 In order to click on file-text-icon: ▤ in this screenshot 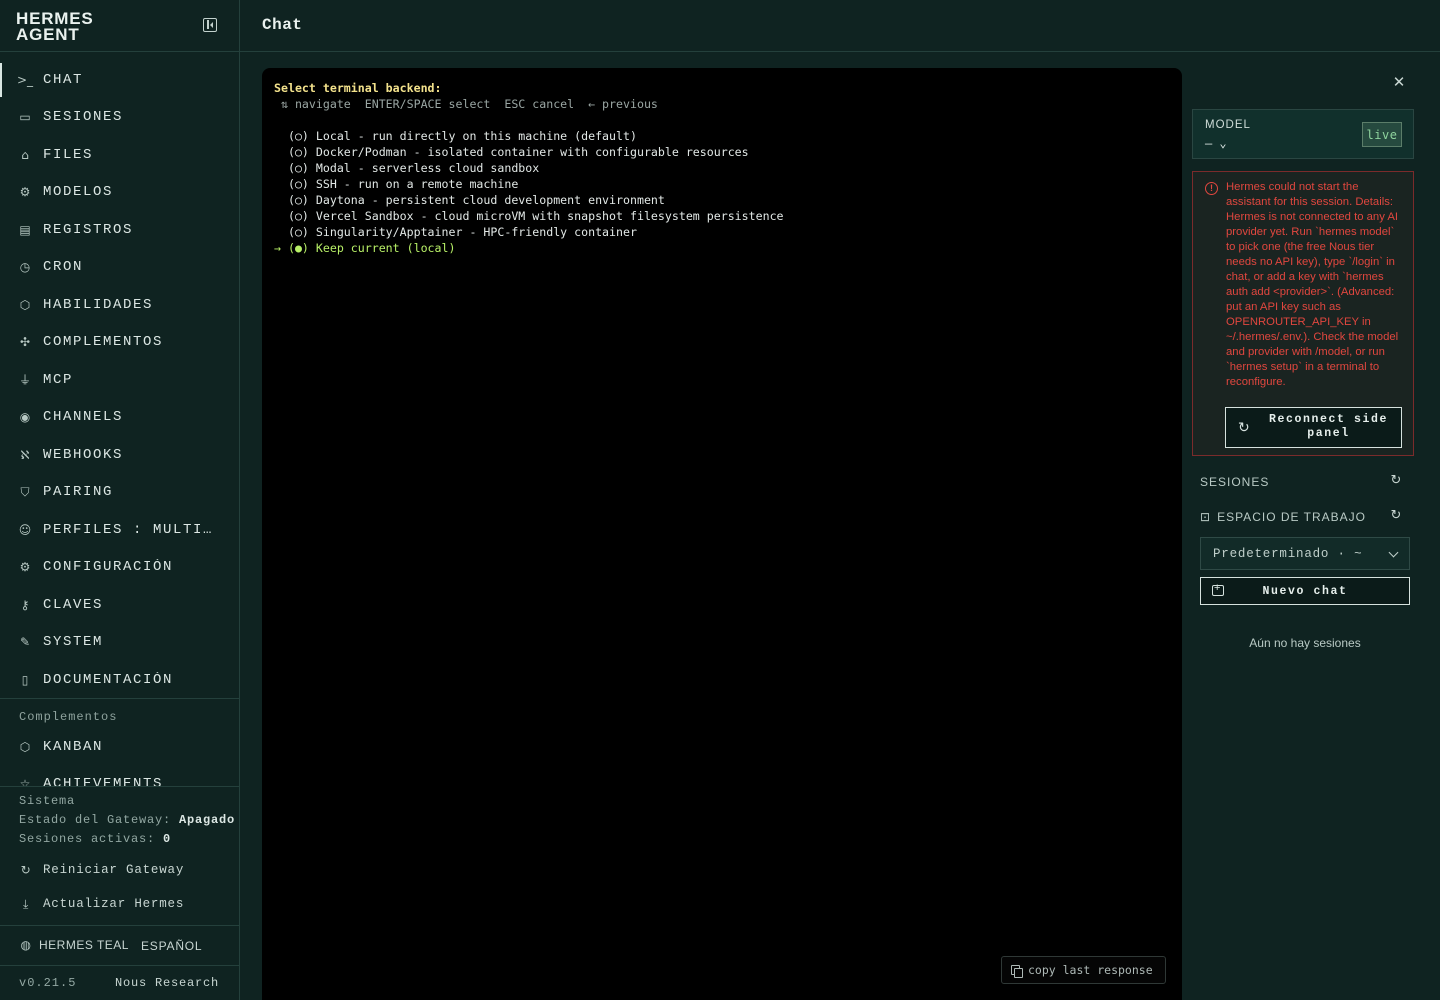, I will do `click(25, 229)`.